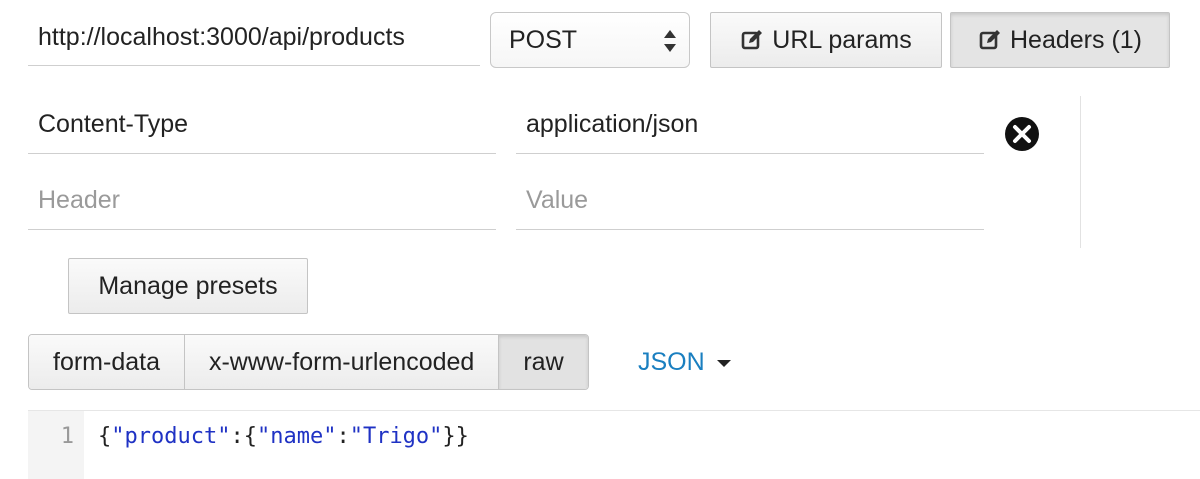  What do you see at coordinates (396, 436) in the screenshot?
I see `code-token: "Trigo"` at bounding box center [396, 436].